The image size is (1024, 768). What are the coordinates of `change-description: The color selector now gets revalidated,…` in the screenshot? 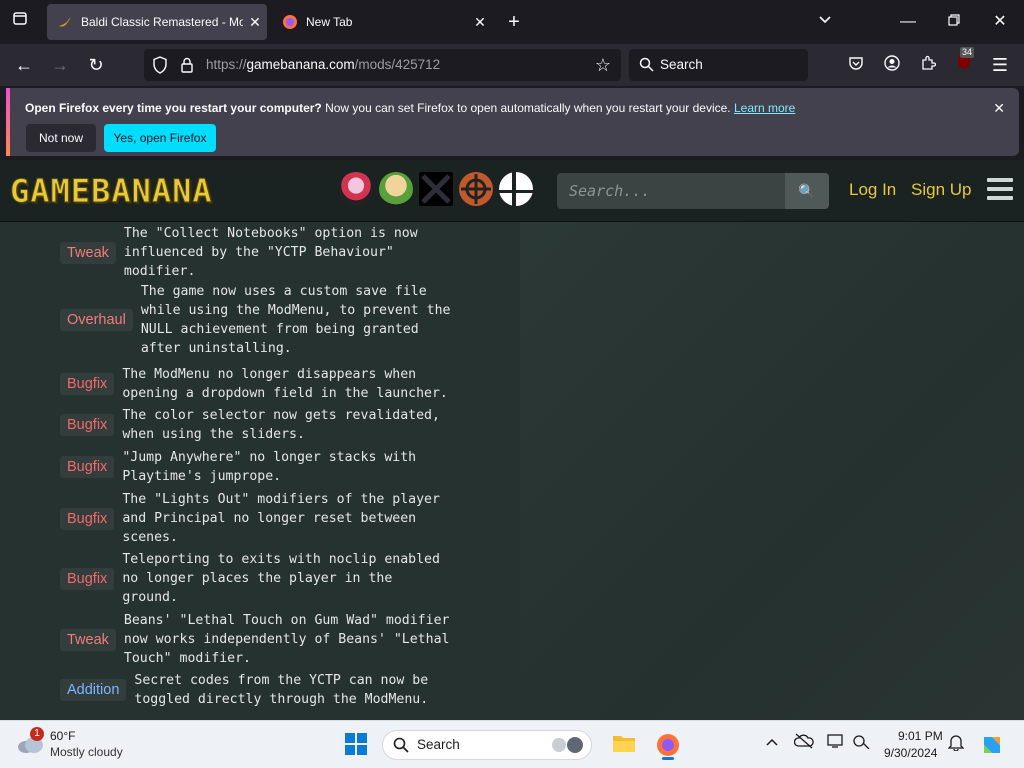 It's located at (277, 425).